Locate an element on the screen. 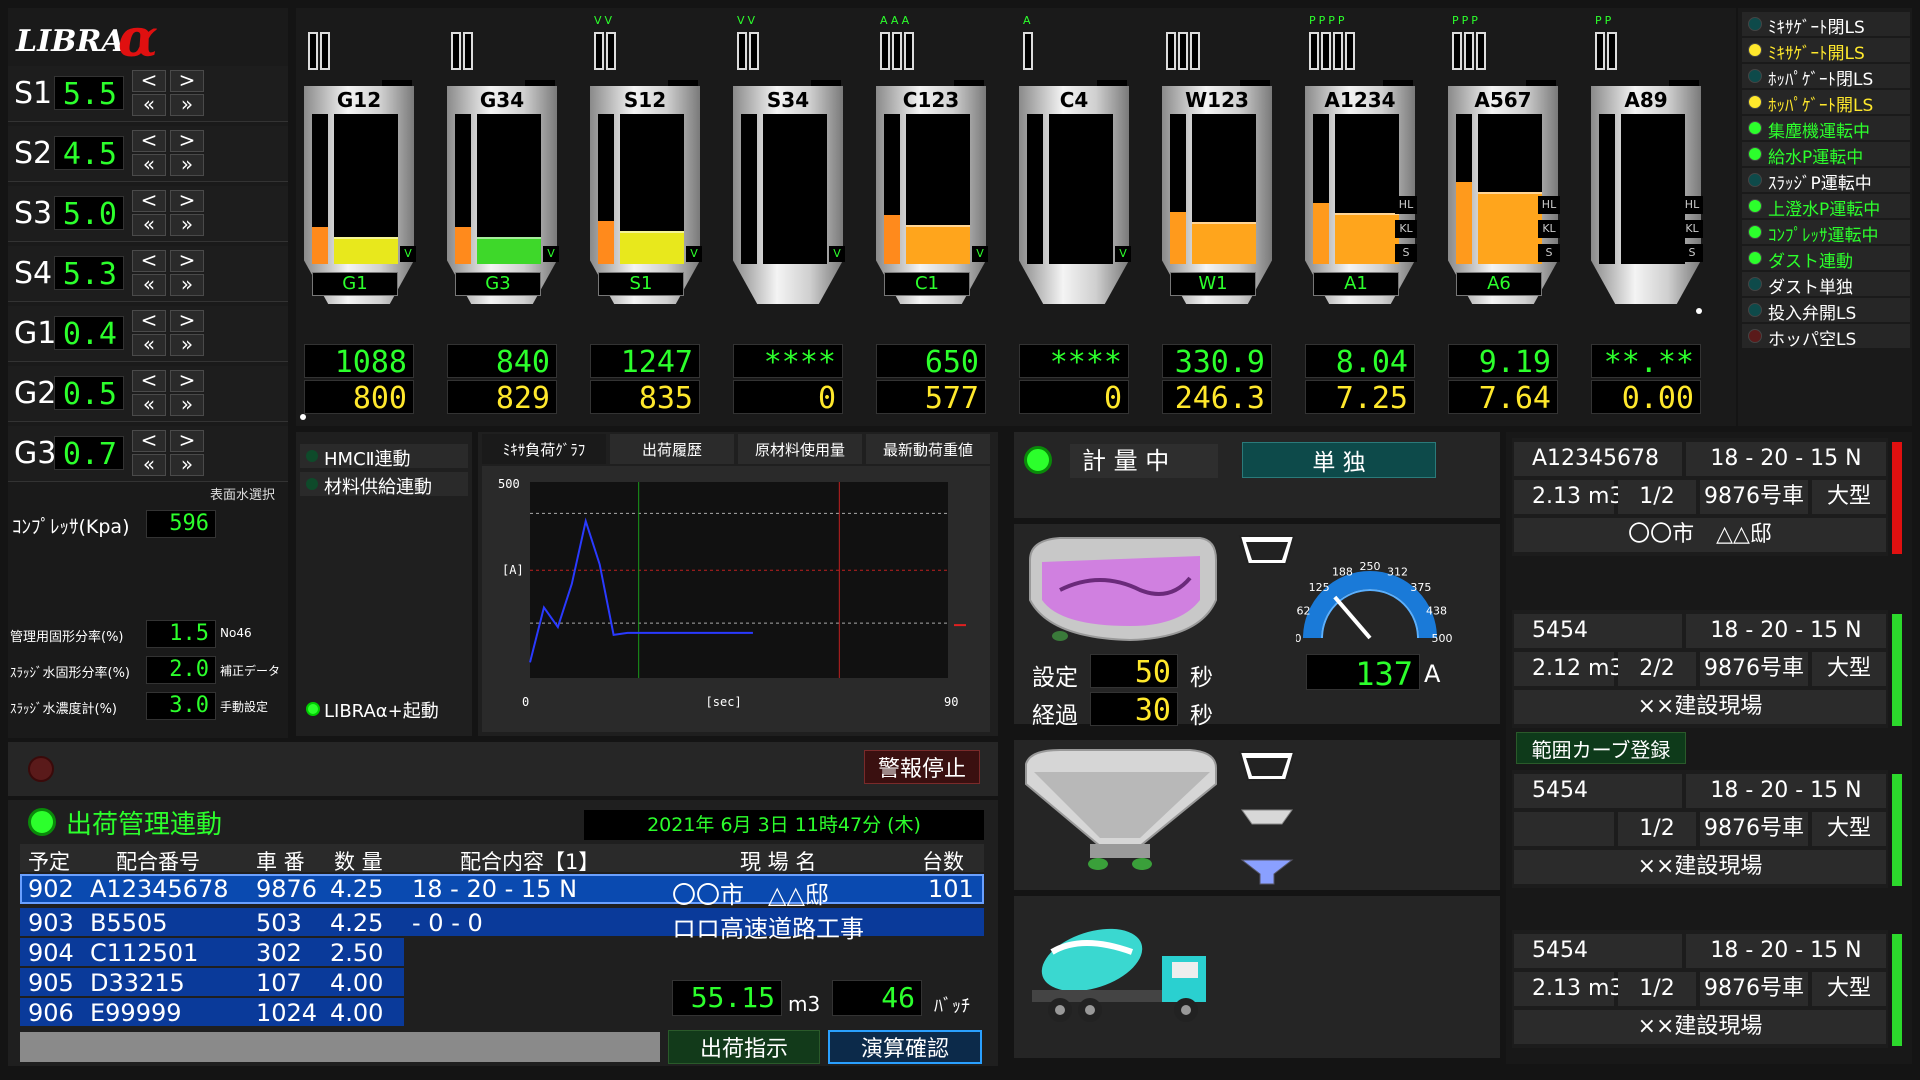 The image size is (1920, 1080). hopper-weight-target: 246.3 is located at coordinates (1217, 398).